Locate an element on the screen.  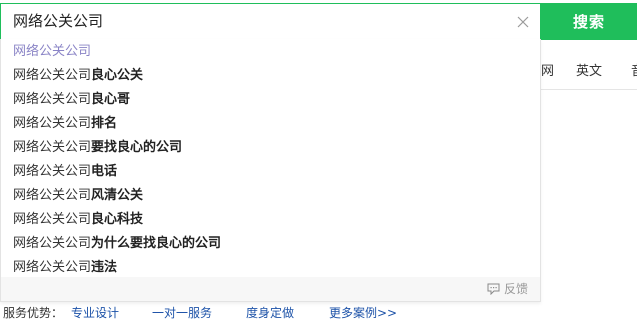
suggestion-item: 网络公关公司为什么要找良心的公司 is located at coordinates (117, 244).